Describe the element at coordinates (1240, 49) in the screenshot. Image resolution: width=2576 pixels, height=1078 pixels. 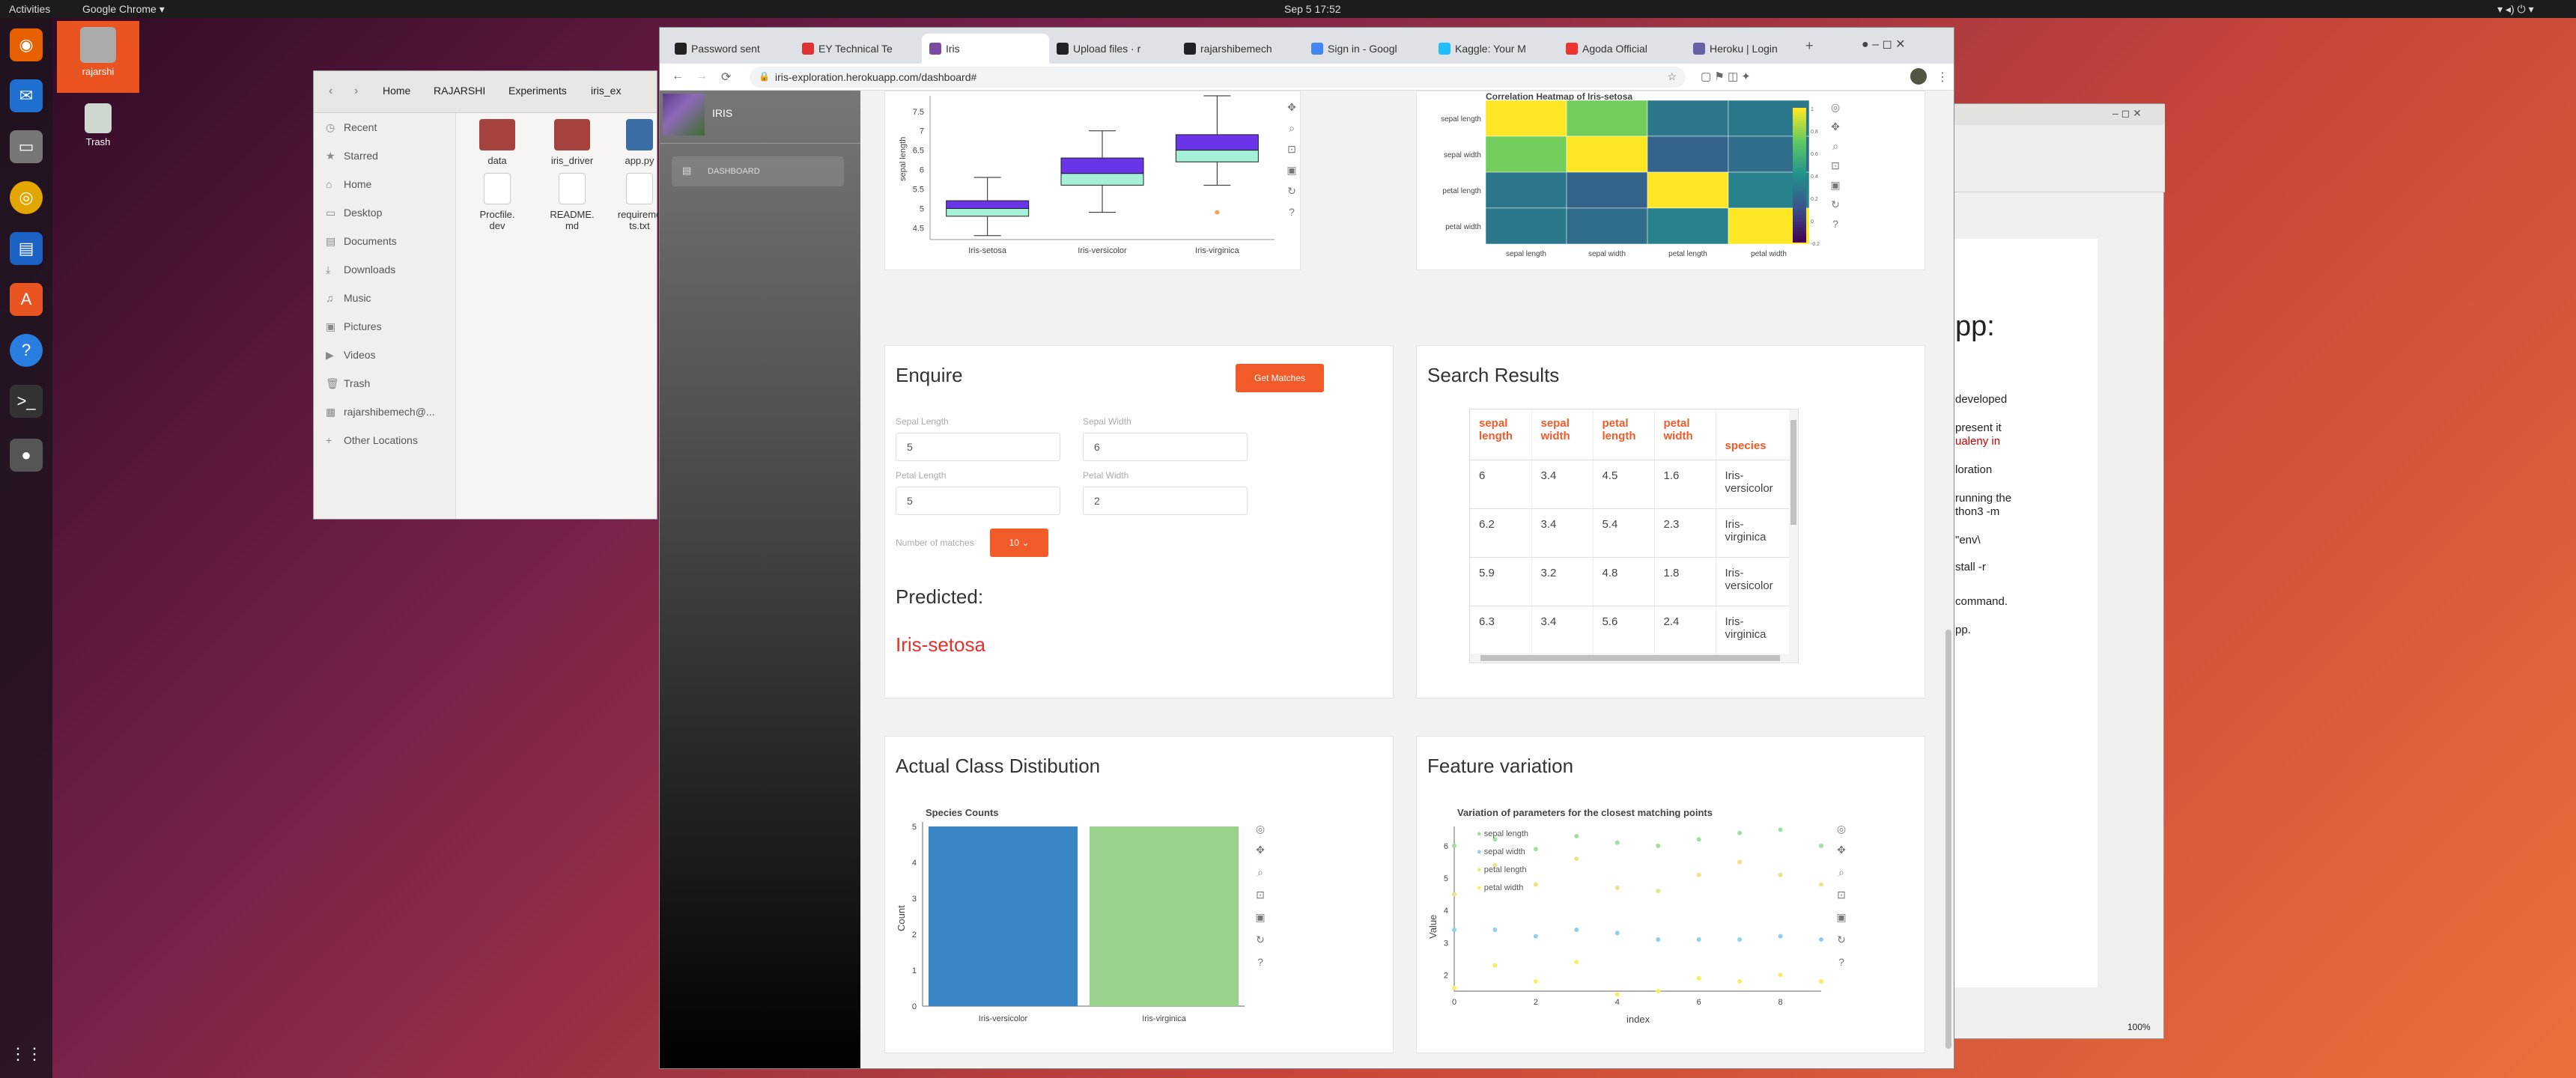
I see `tab-rajarshi: rajarshibemech` at that location.